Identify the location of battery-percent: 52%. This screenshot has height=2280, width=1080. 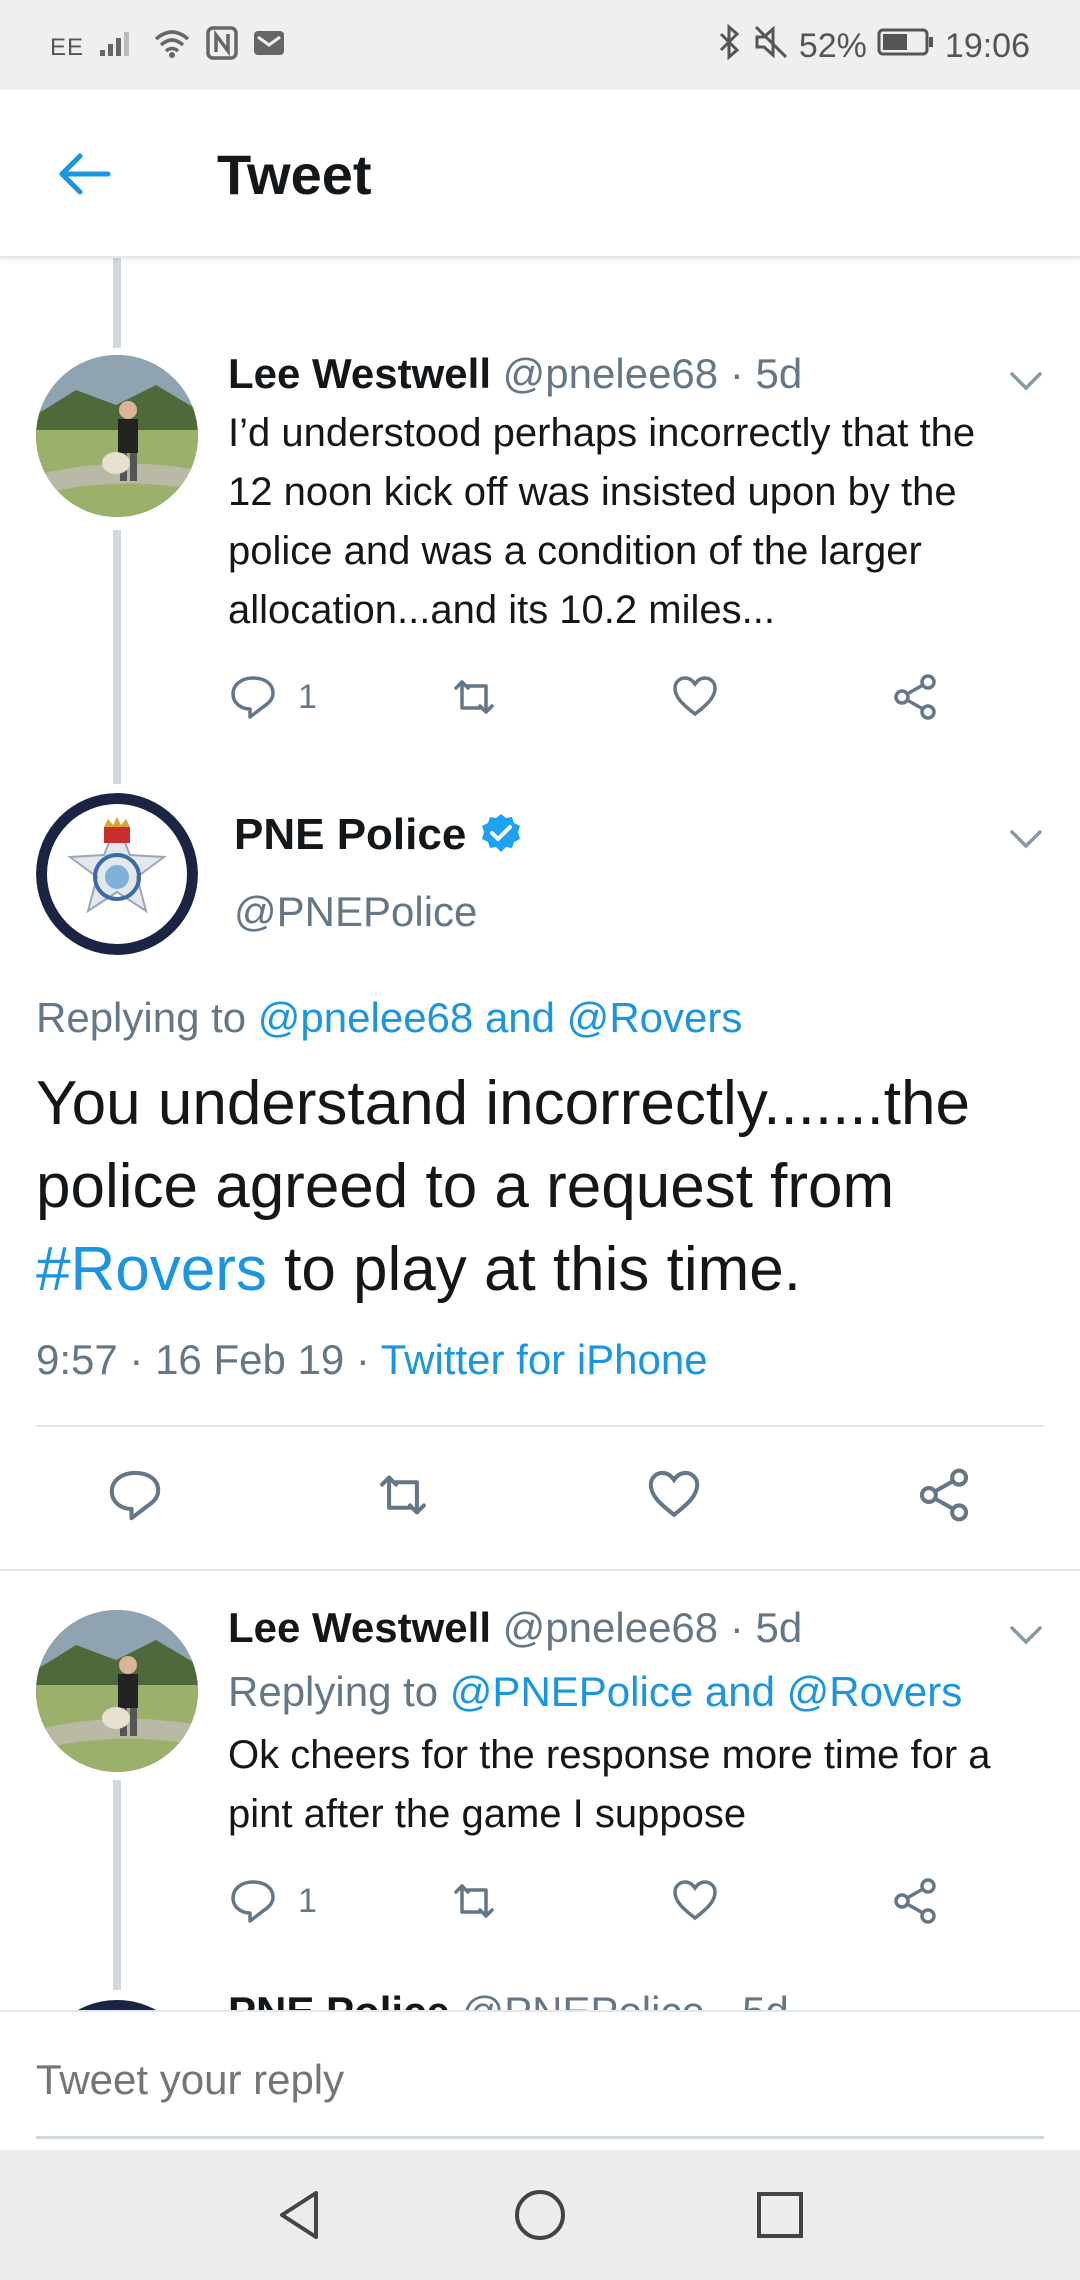
(832, 46).